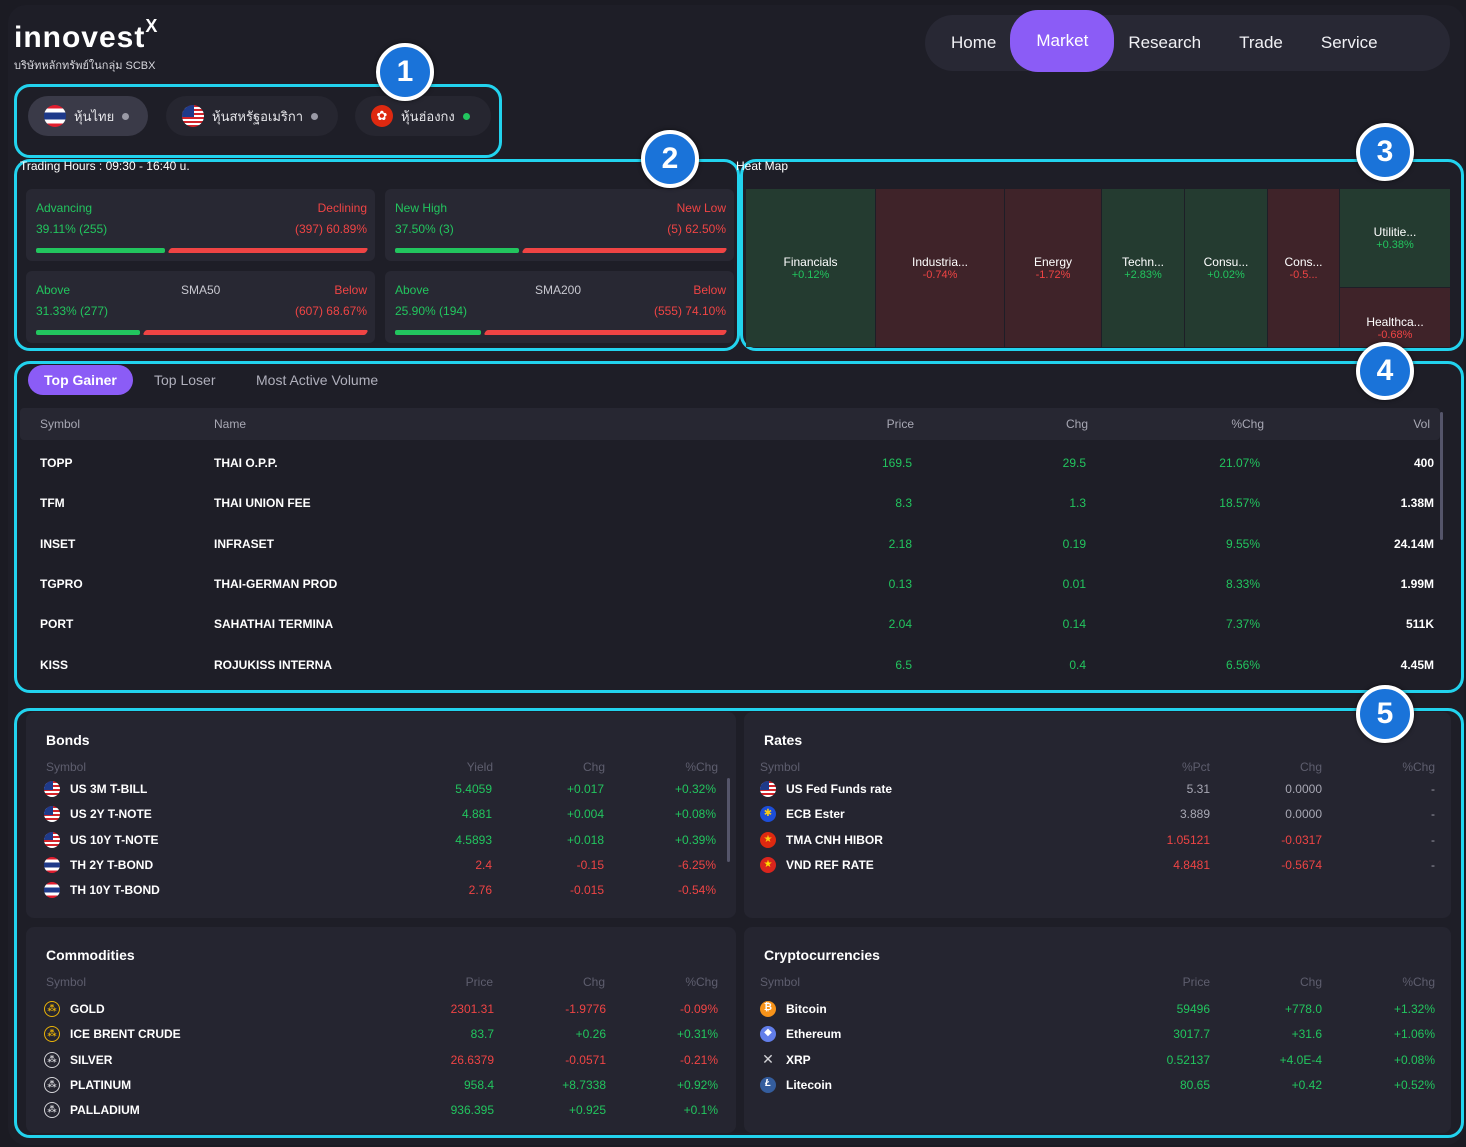  I want to click on commodities-title: Commodities, so click(90, 955).